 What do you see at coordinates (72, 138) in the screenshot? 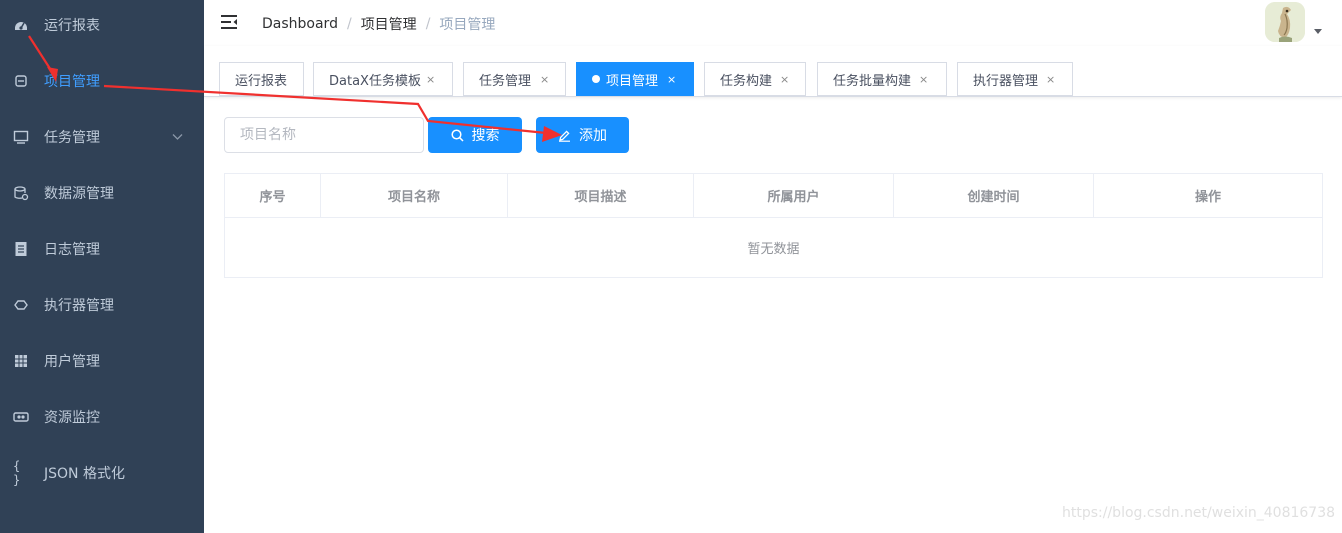
I see `sidebar-item-label: 任务管理` at bounding box center [72, 138].